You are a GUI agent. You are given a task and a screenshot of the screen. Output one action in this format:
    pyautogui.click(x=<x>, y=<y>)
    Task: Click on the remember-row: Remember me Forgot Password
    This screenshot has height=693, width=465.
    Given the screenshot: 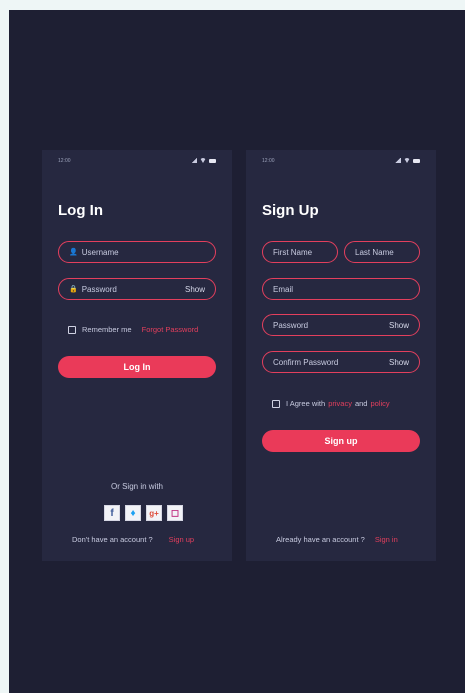 What is the action you would take?
    pyautogui.click(x=133, y=329)
    